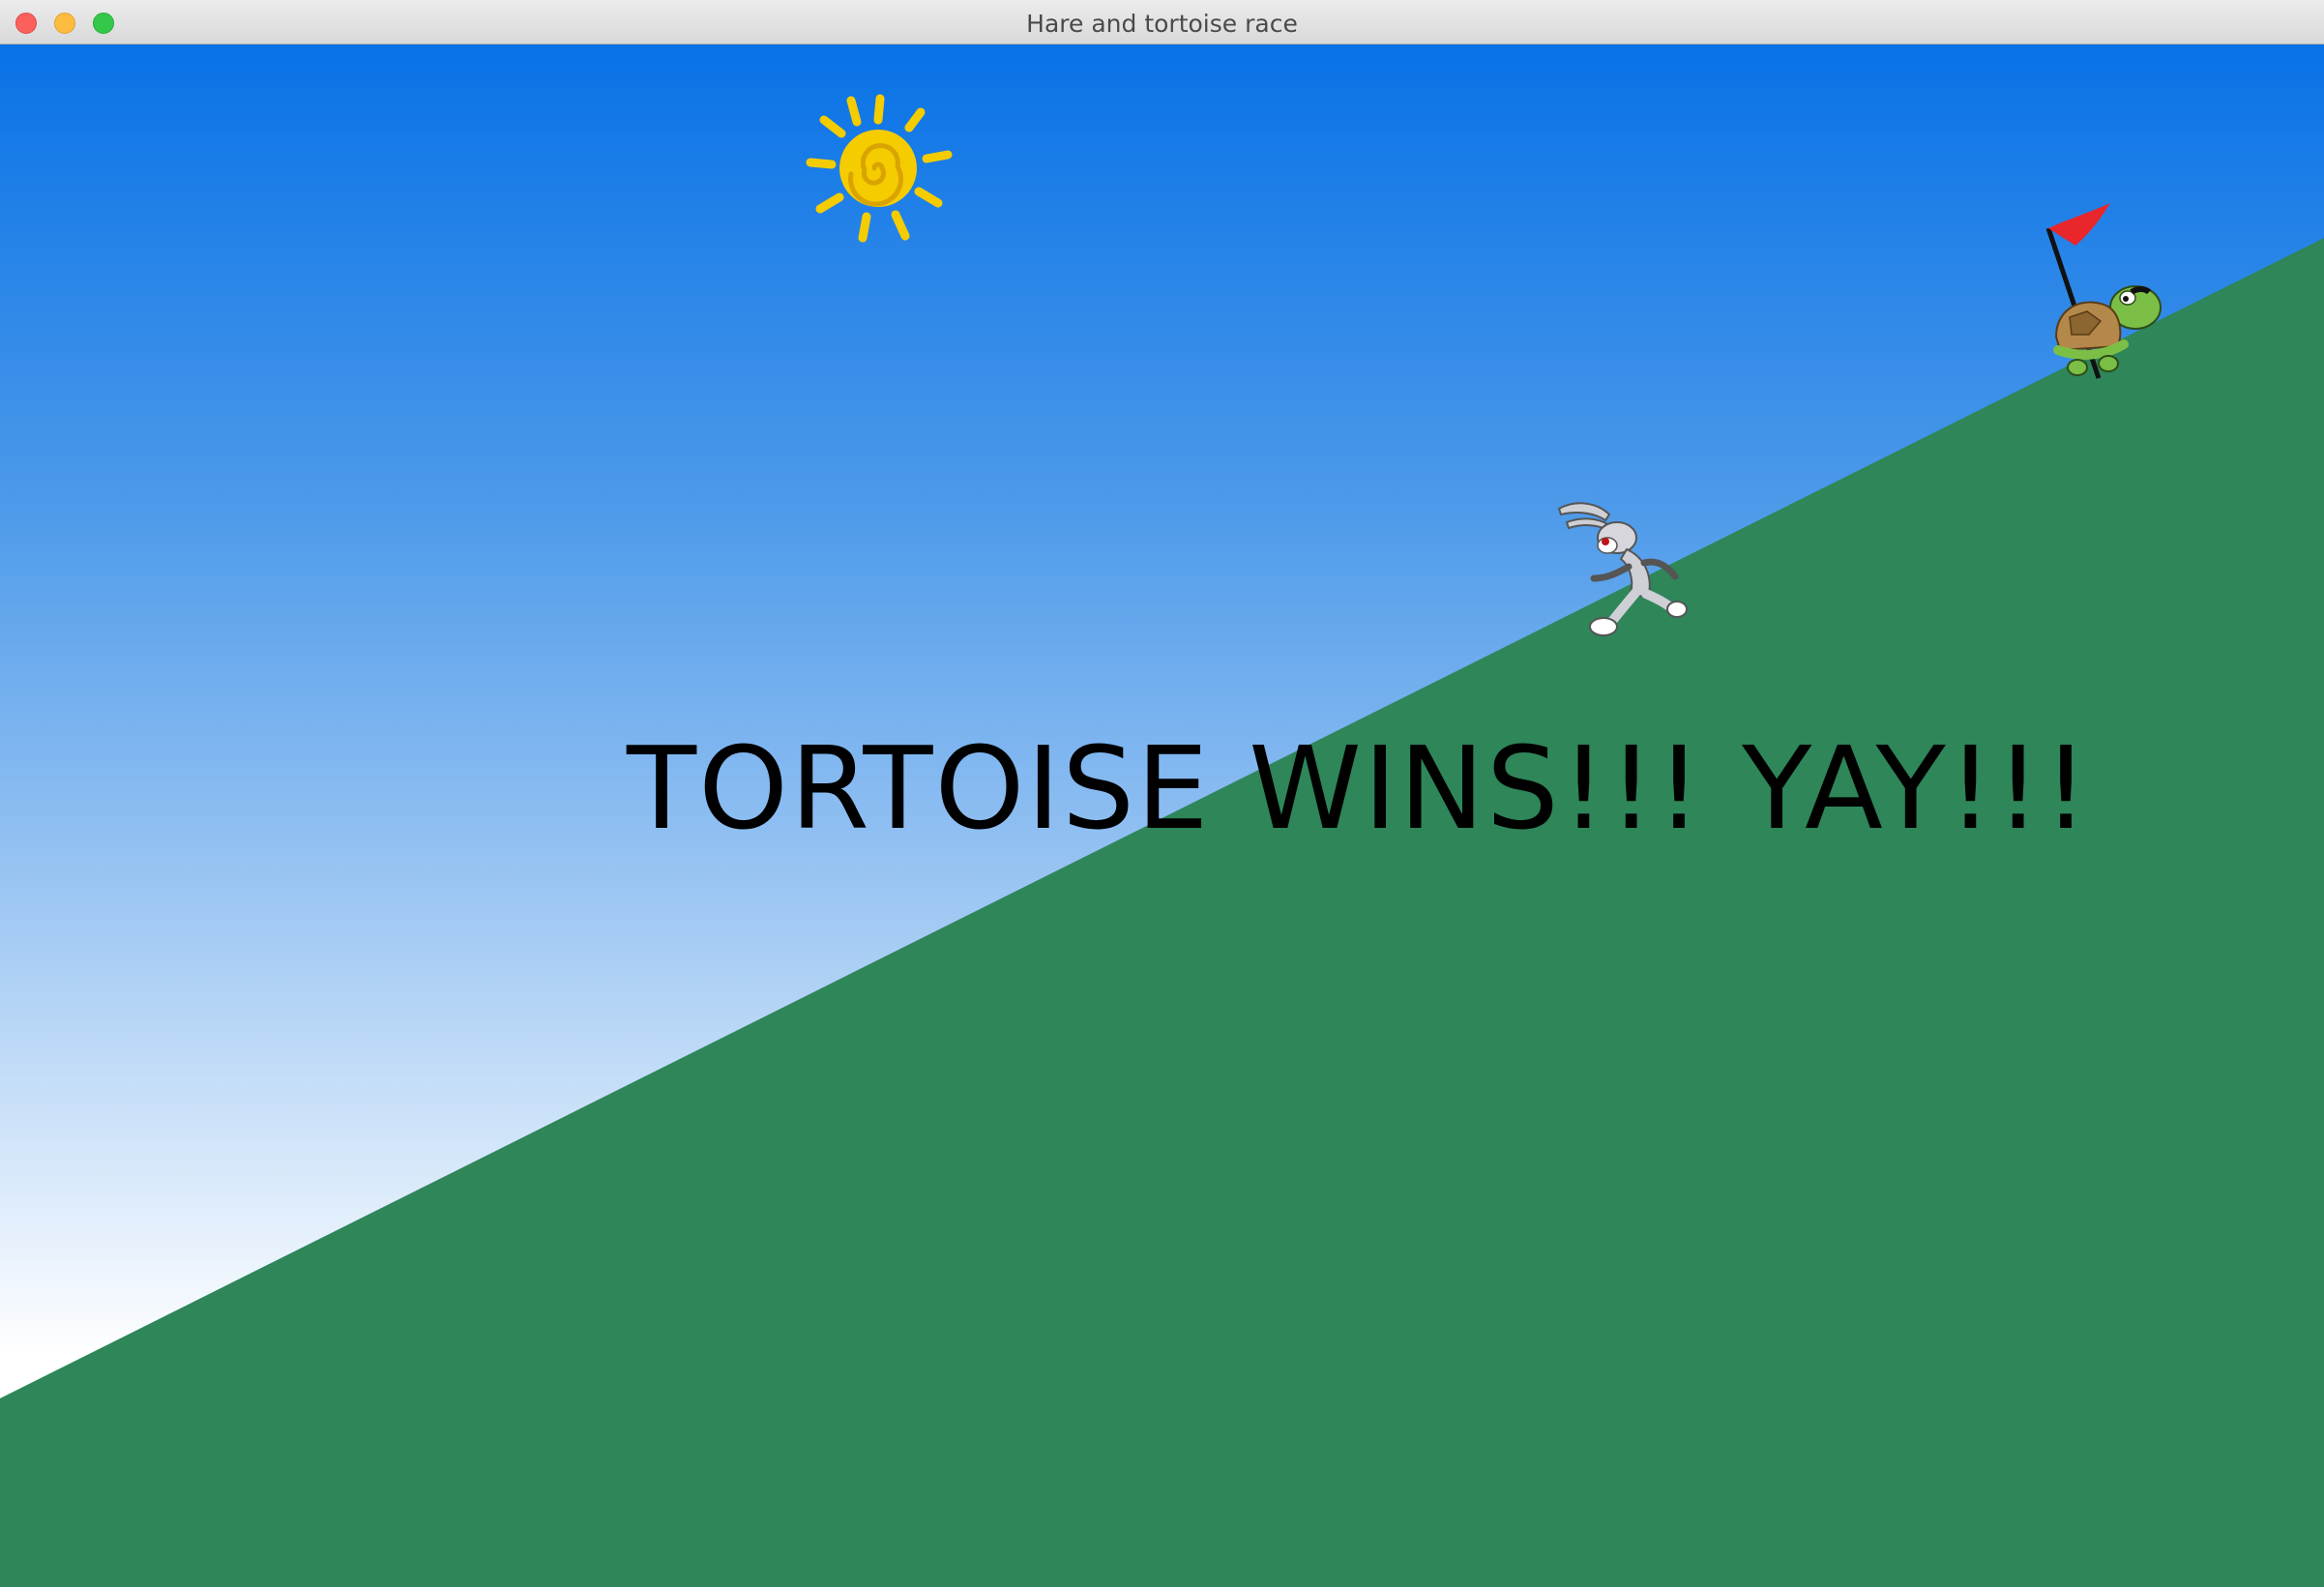  What do you see at coordinates (1622, 569) in the screenshot?
I see `hare-sprite` at bounding box center [1622, 569].